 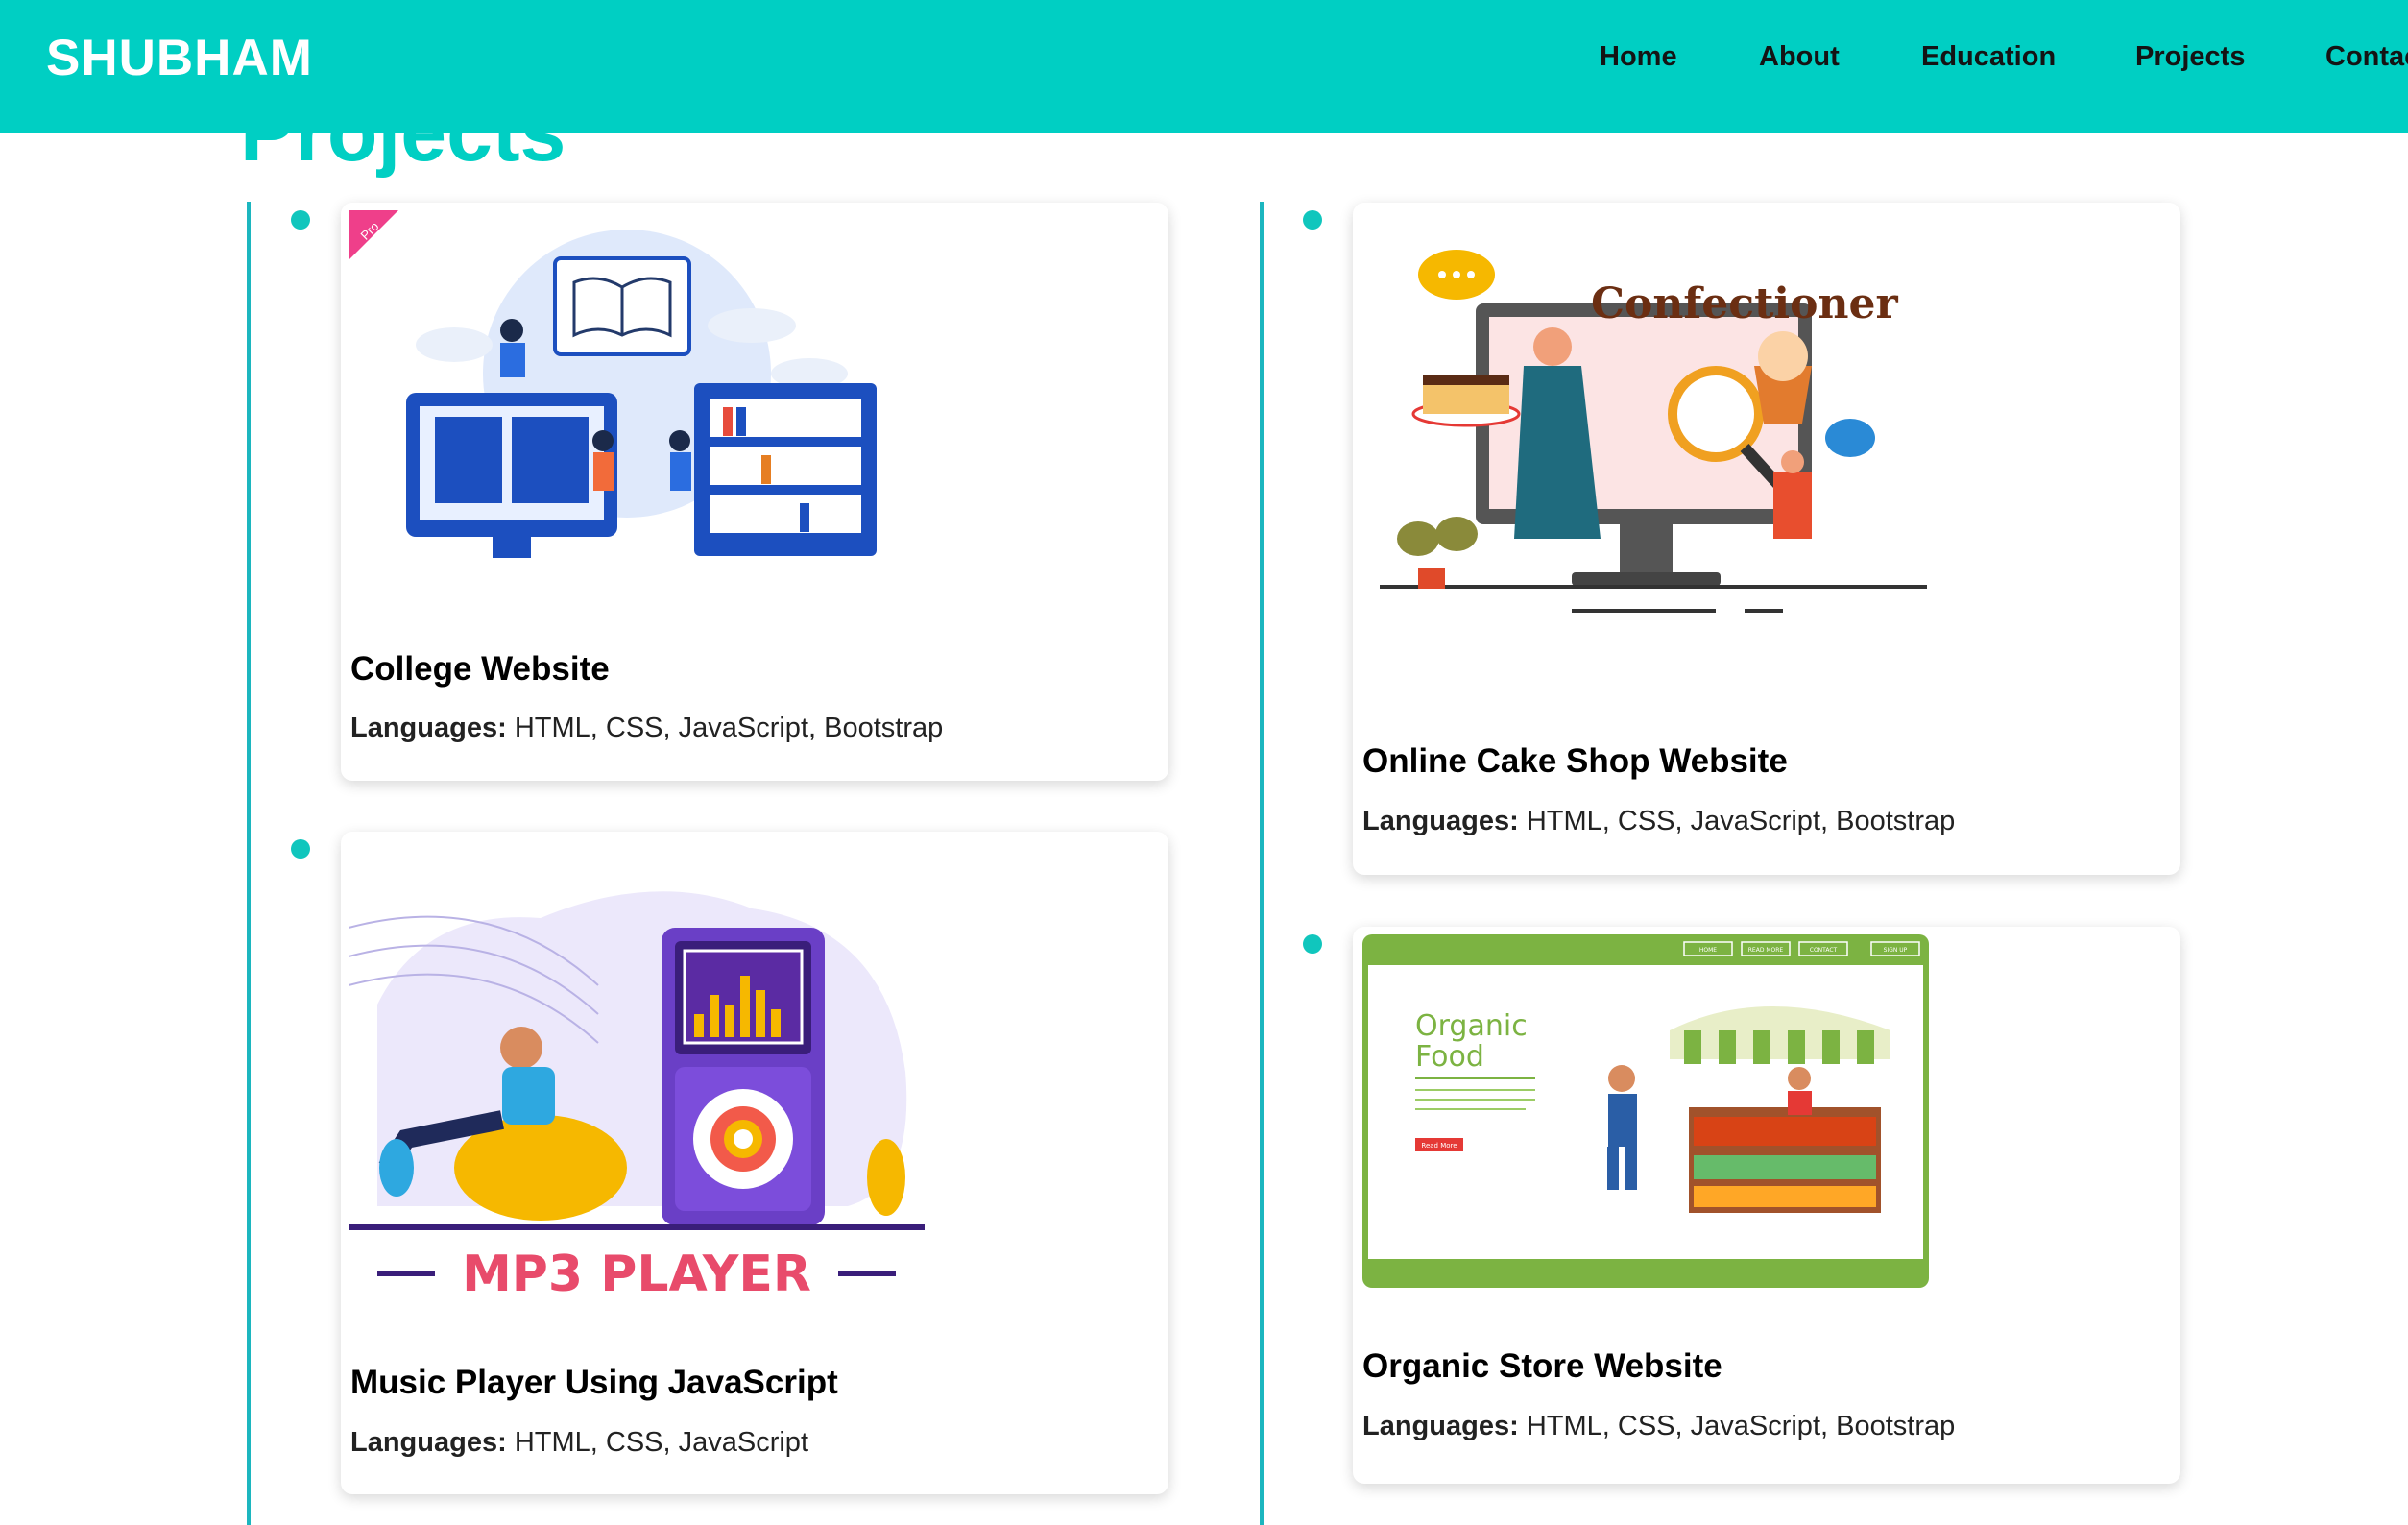 I want to click on nav-link-projects: Projects, so click(x=2190, y=57).